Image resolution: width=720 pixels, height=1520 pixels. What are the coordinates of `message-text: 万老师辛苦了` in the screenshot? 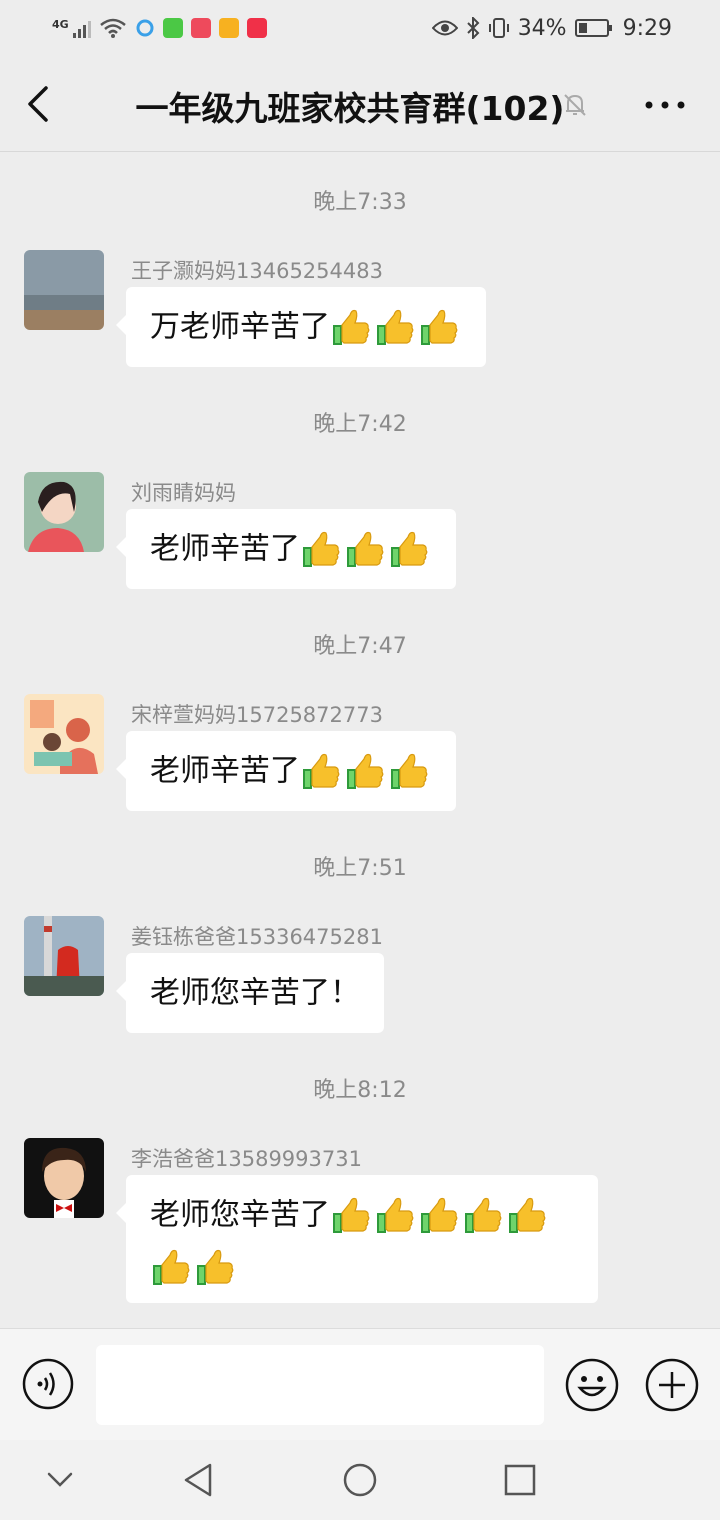 It's located at (240, 327).